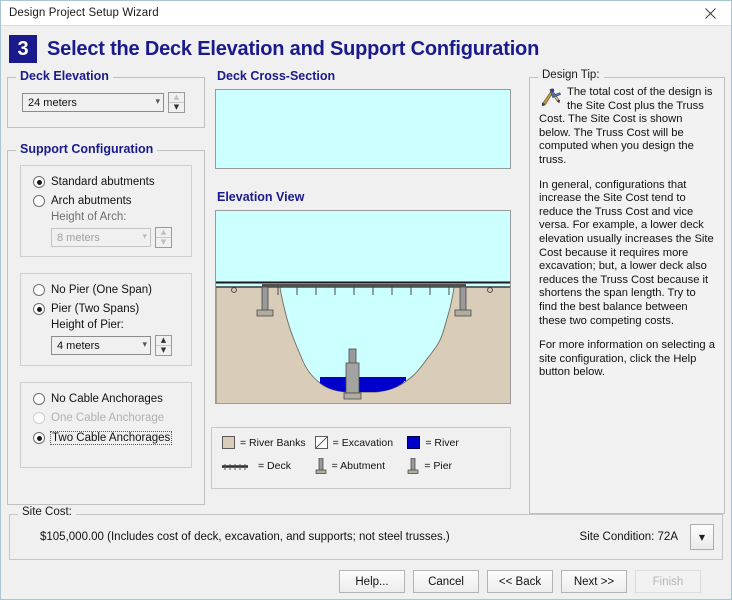 The width and height of the screenshot is (732, 600). I want to click on height-of-arch-label: Height of Arch:, so click(89, 217).